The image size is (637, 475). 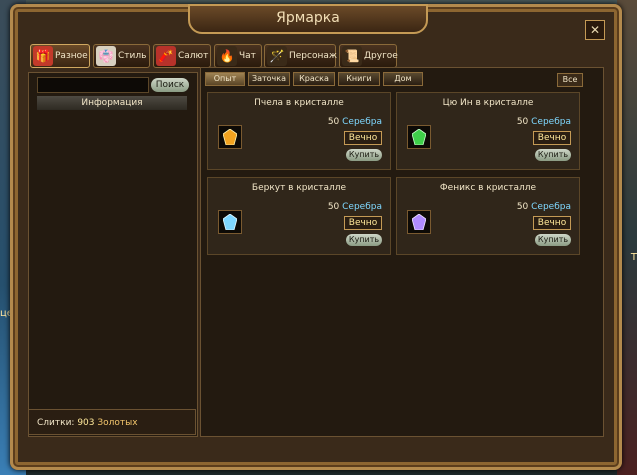 I want to click on tab-label: Разное, so click(x=71, y=56).